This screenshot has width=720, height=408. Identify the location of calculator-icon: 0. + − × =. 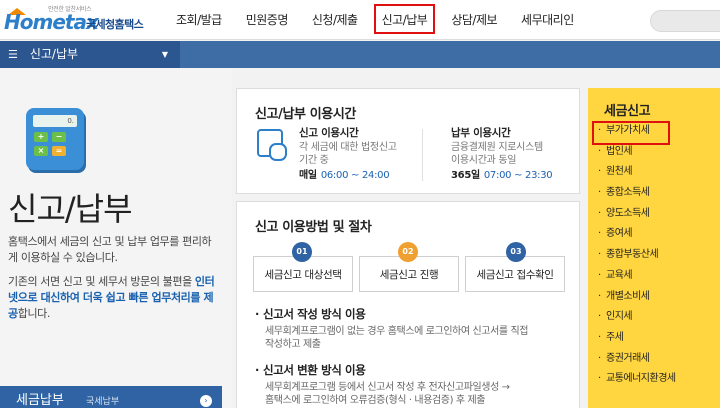
(55, 139).